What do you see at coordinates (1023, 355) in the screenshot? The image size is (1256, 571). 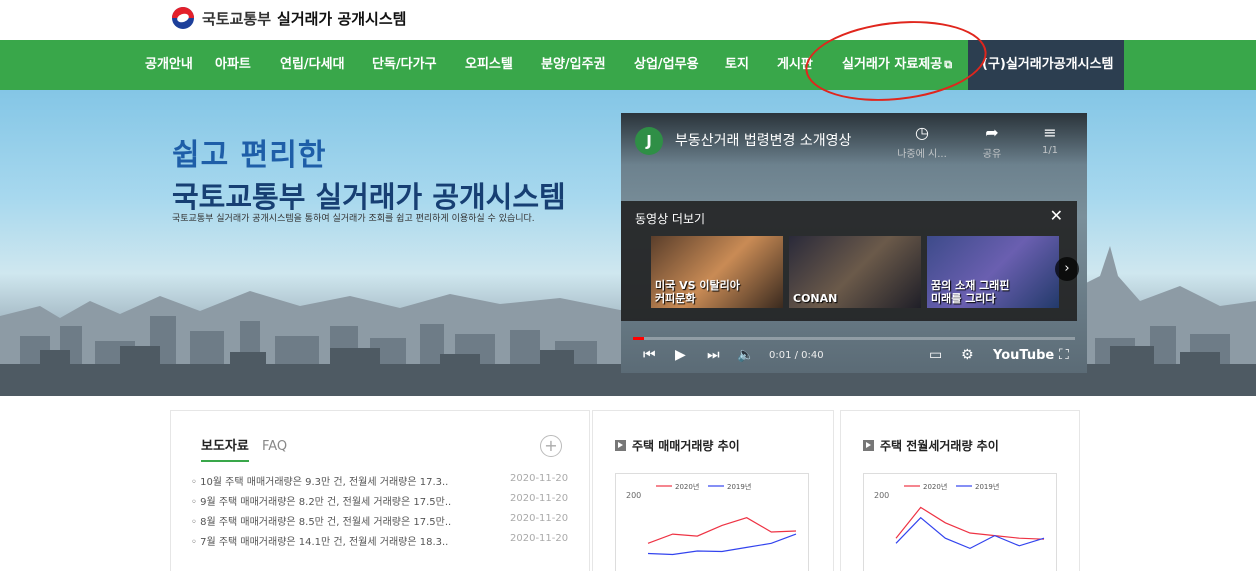 I see `youtube-logo: YouTube` at bounding box center [1023, 355].